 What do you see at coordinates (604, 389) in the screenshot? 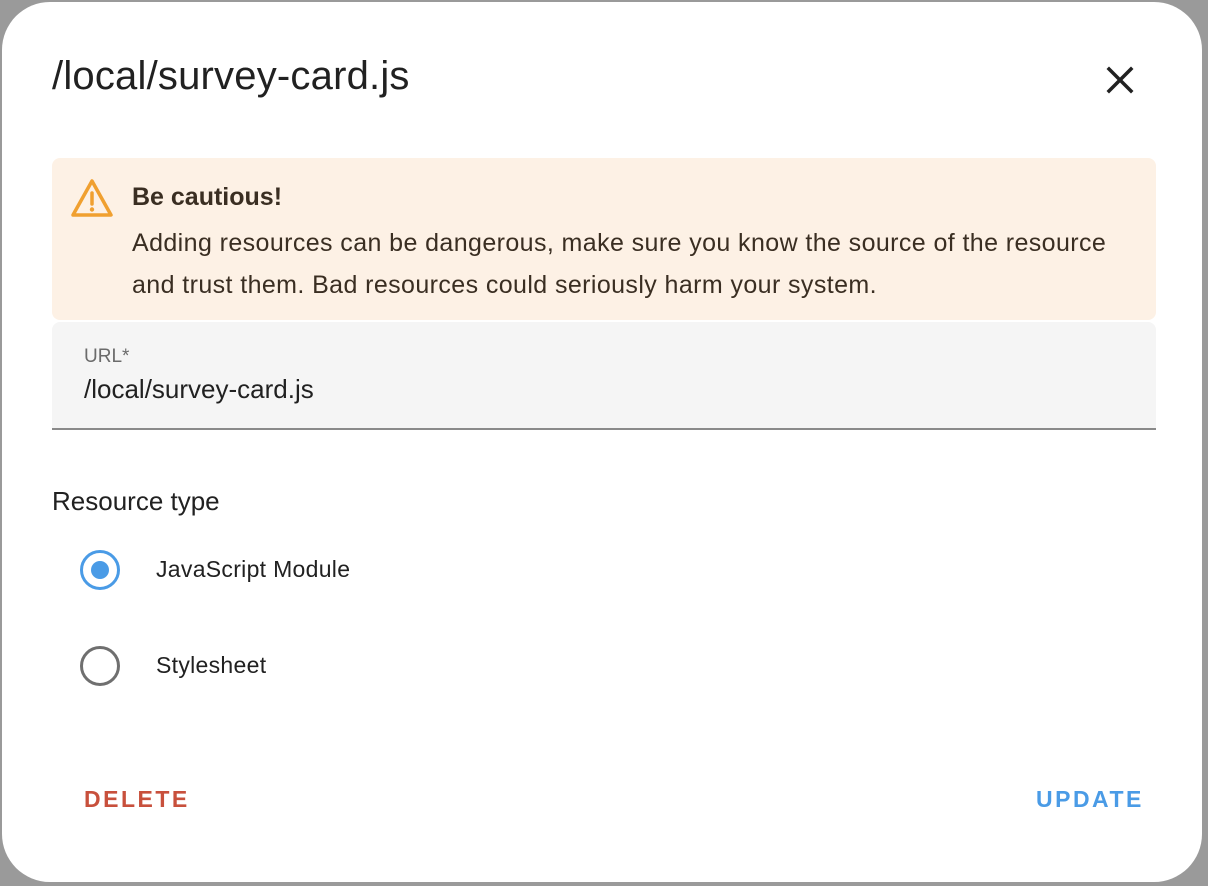
I see `url-input` at bounding box center [604, 389].